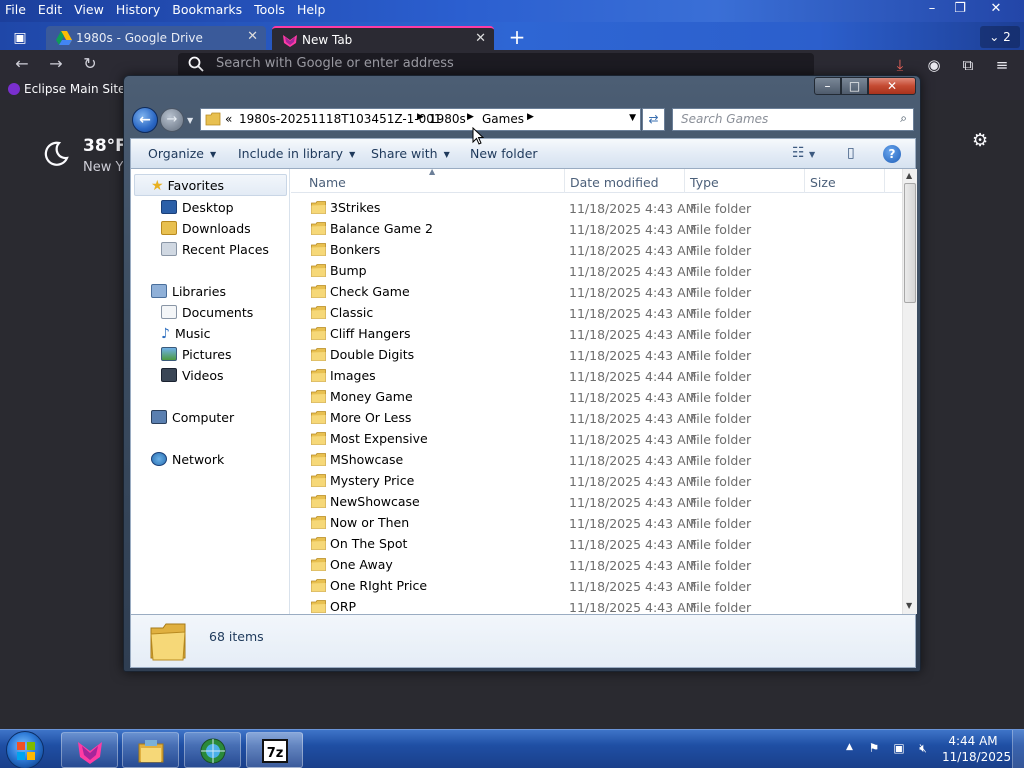 The image size is (1024, 768). I want to click on nav-music: ♪ Music, so click(186, 334).